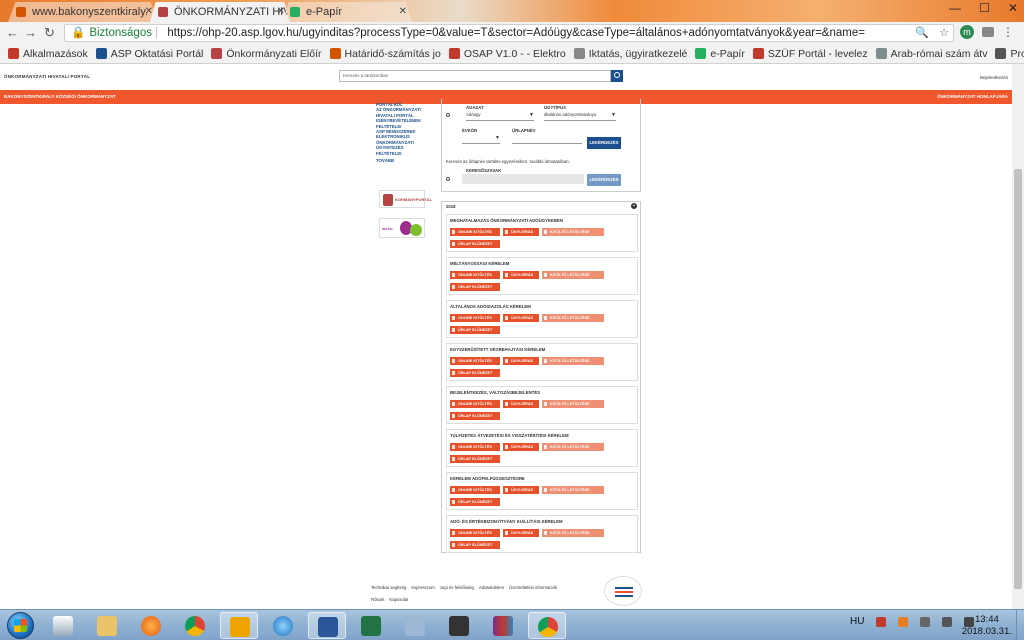  What do you see at coordinates (12, 32) in the screenshot?
I see `back-icon: ←` at bounding box center [12, 32].